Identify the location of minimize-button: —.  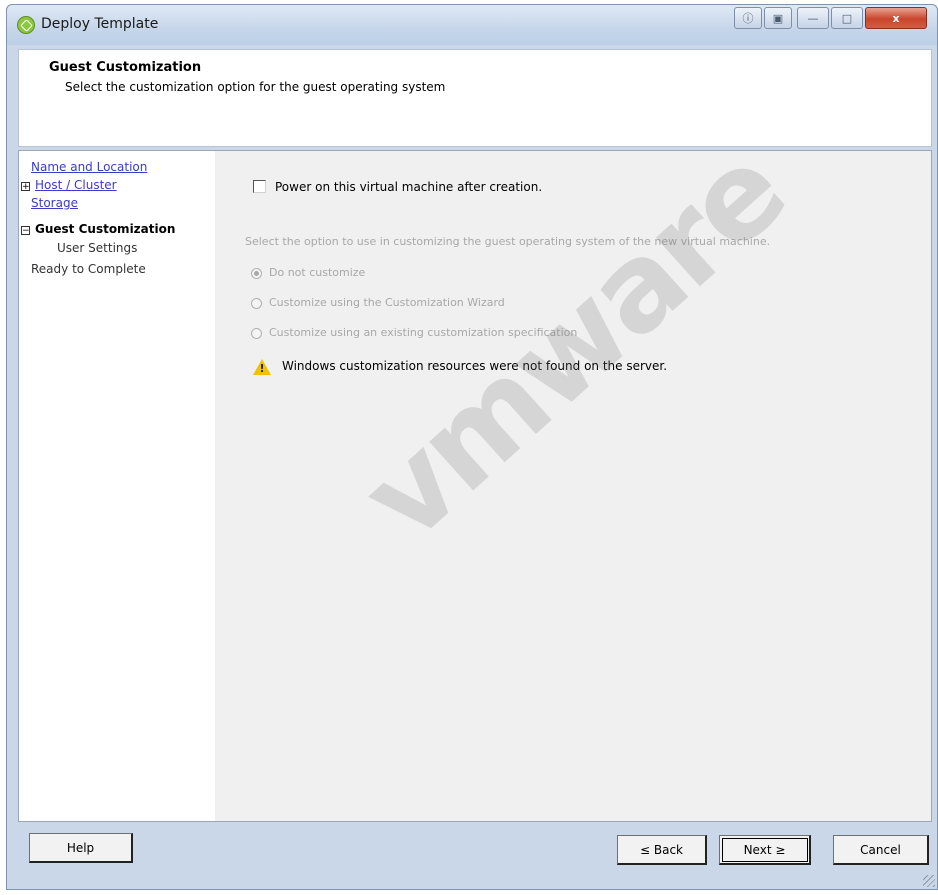
(813, 18).